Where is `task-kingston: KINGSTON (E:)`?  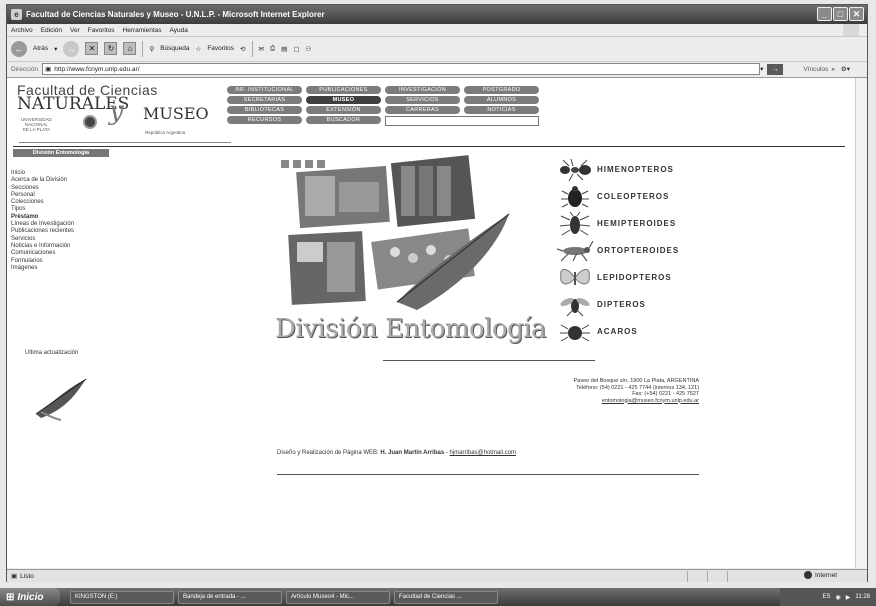
task-kingston: KINGSTON (E:) is located at coordinates (122, 597).